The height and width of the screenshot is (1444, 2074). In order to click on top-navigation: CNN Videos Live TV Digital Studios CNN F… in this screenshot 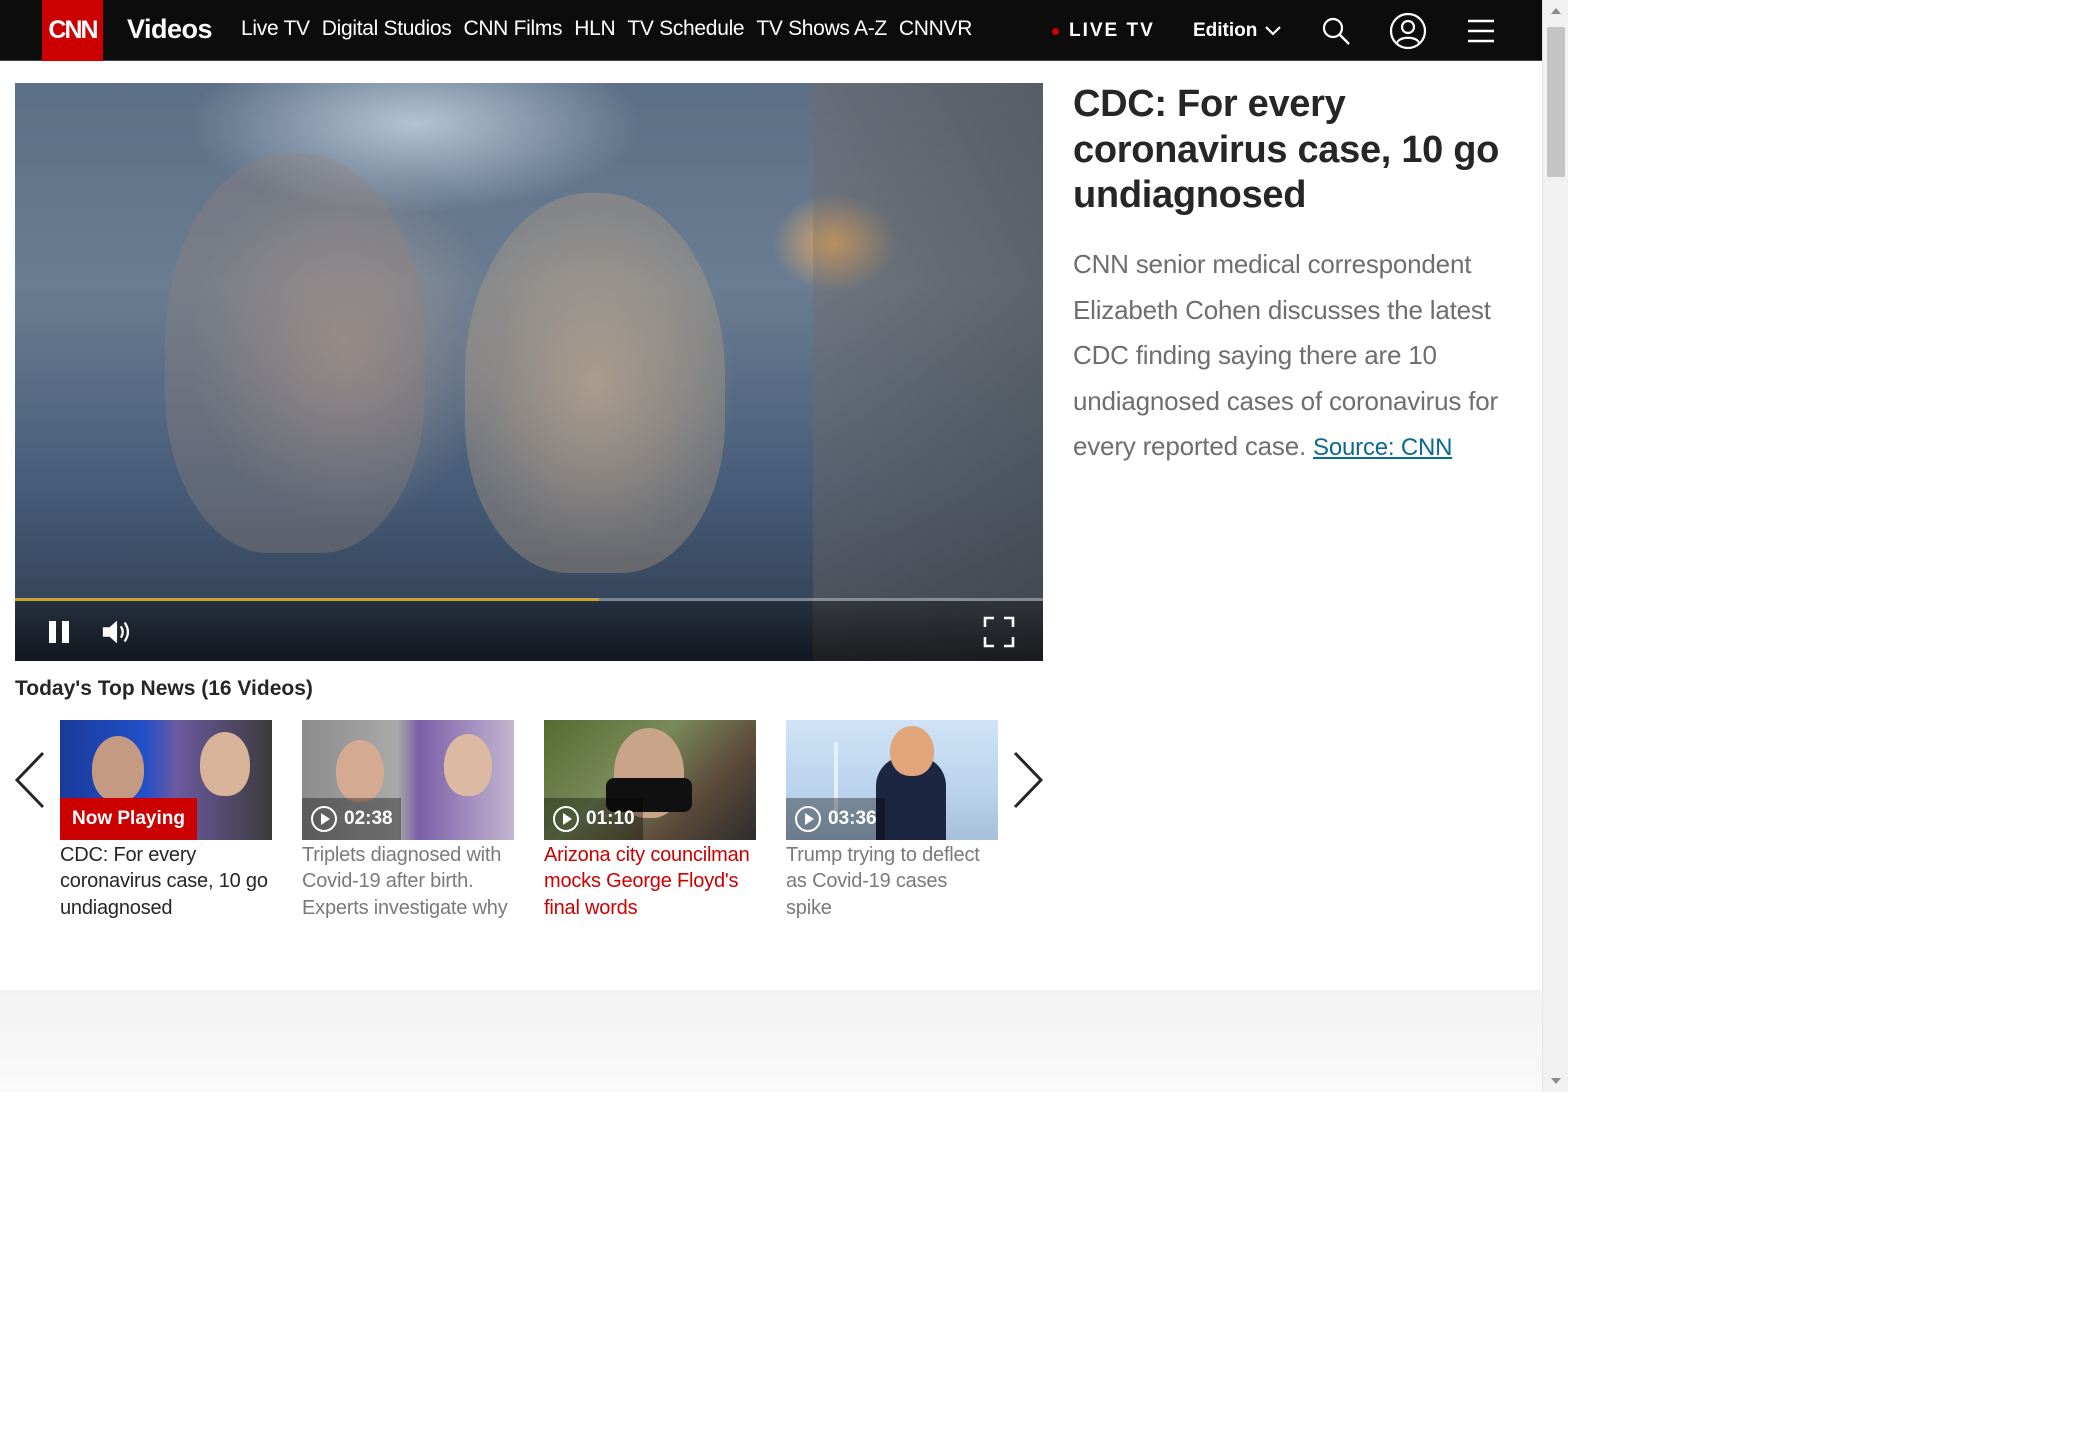, I will do `click(771, 30)`.